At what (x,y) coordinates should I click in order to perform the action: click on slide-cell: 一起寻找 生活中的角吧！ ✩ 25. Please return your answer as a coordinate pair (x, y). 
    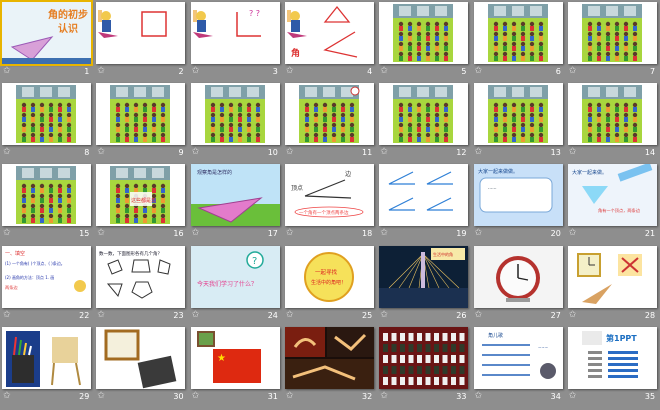
    Looking at the image, I should click on (330, 284).